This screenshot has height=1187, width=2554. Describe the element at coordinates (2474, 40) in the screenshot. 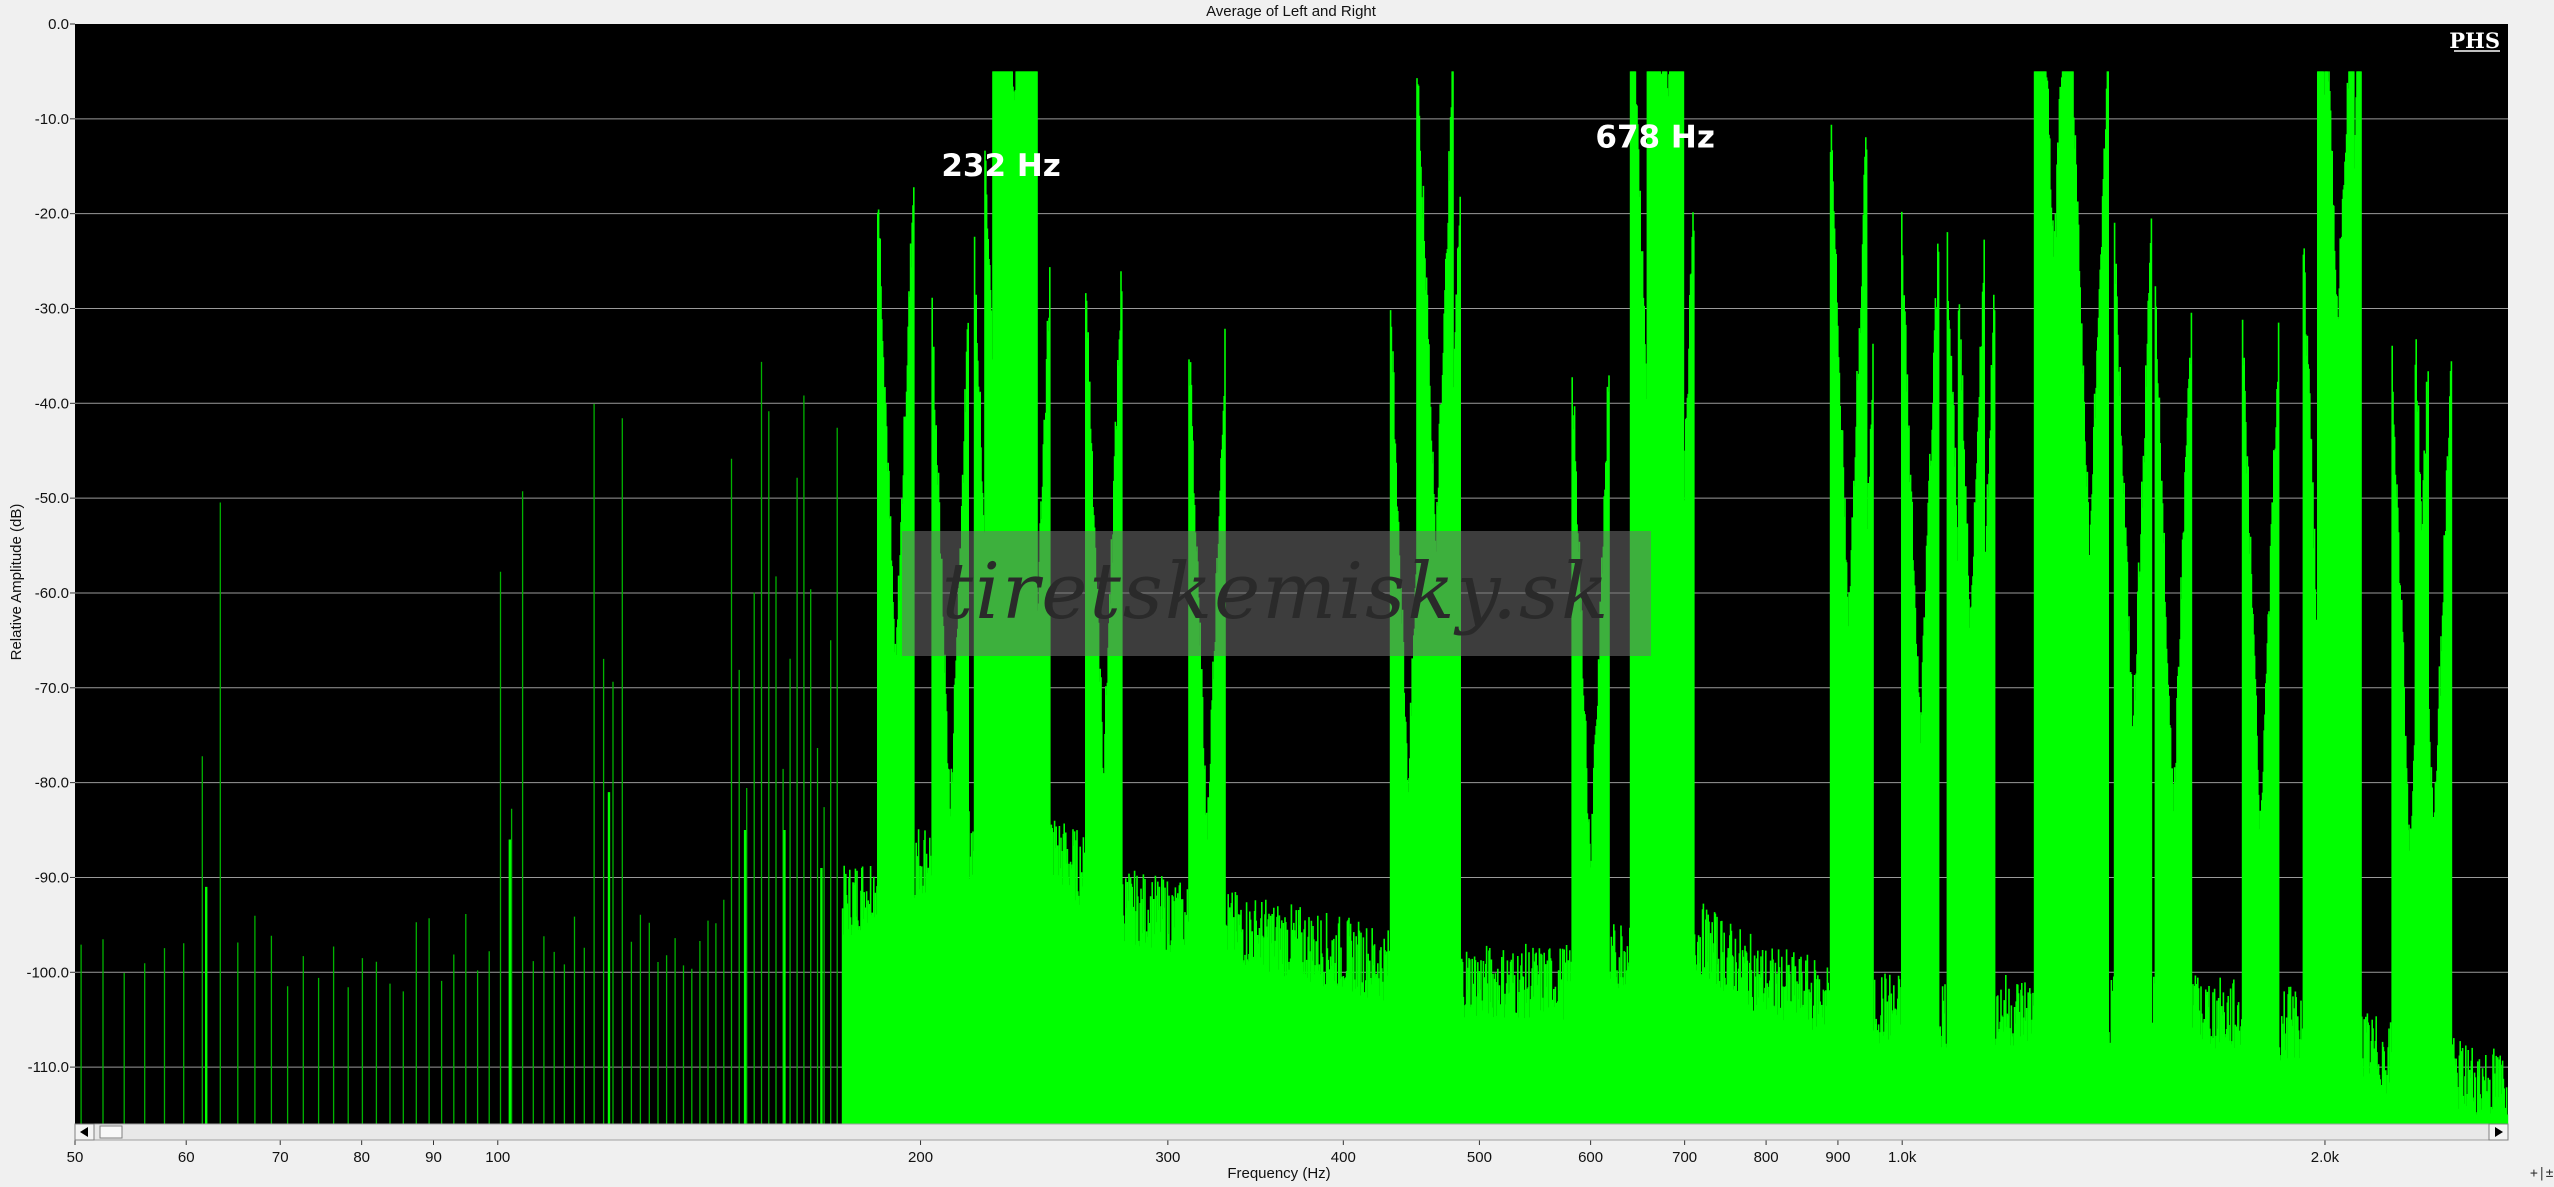

I see `phs-logo: PHS` at that location.